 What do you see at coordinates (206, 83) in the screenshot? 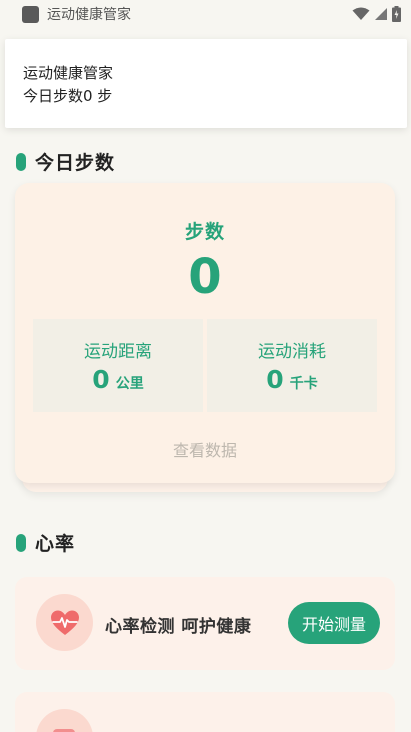
I see `notification-card: 运动健康管家 今日步数0 步` at bounding box center [206, 83].